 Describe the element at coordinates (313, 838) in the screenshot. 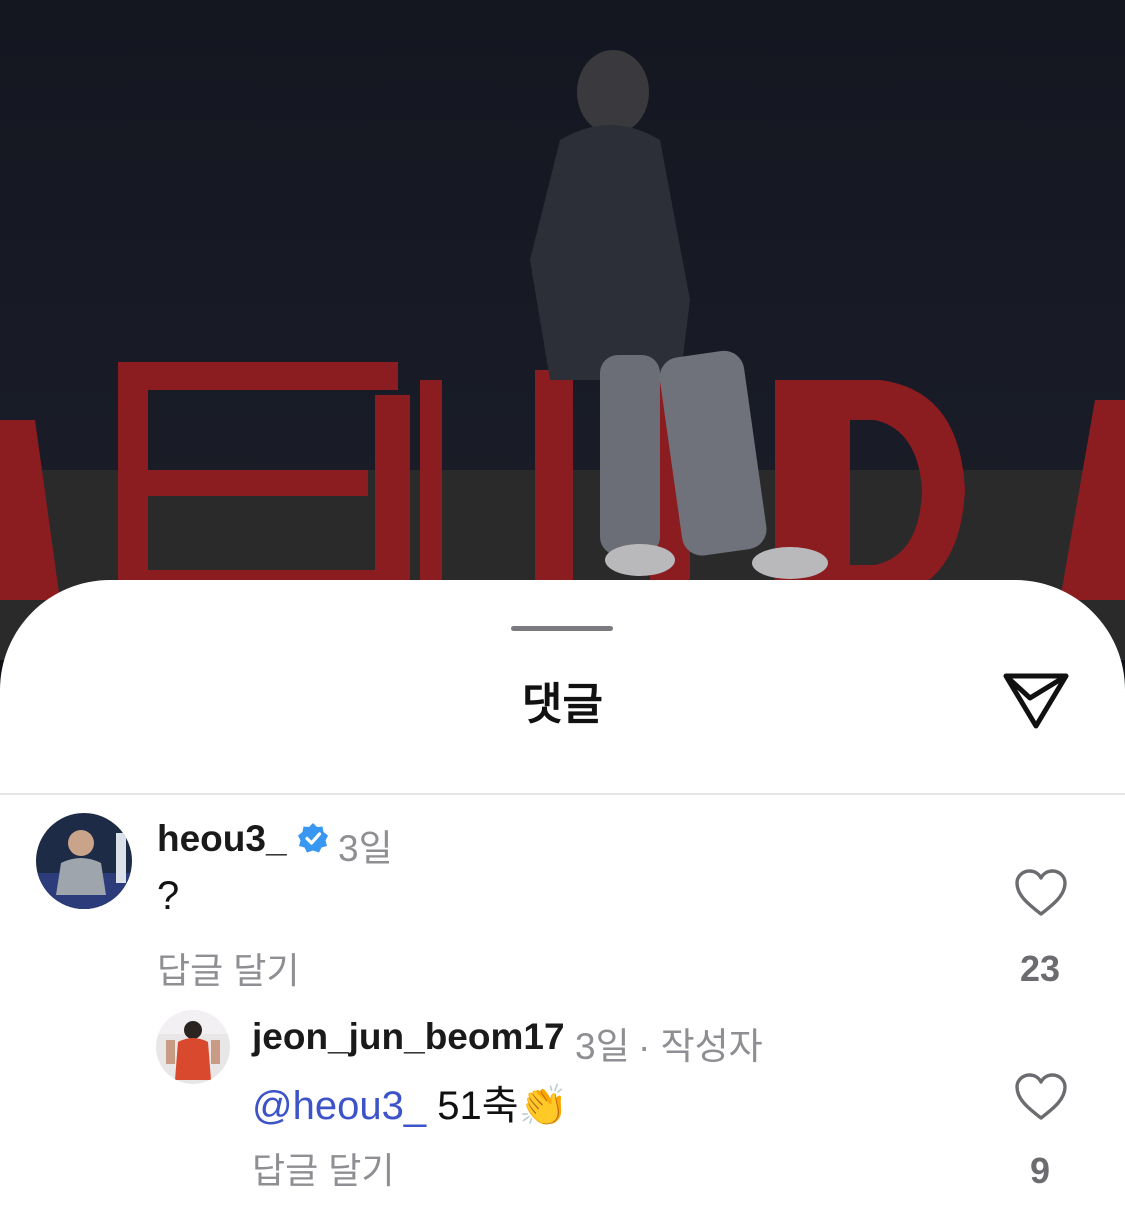

I see `verified-badge-icon` at that location.